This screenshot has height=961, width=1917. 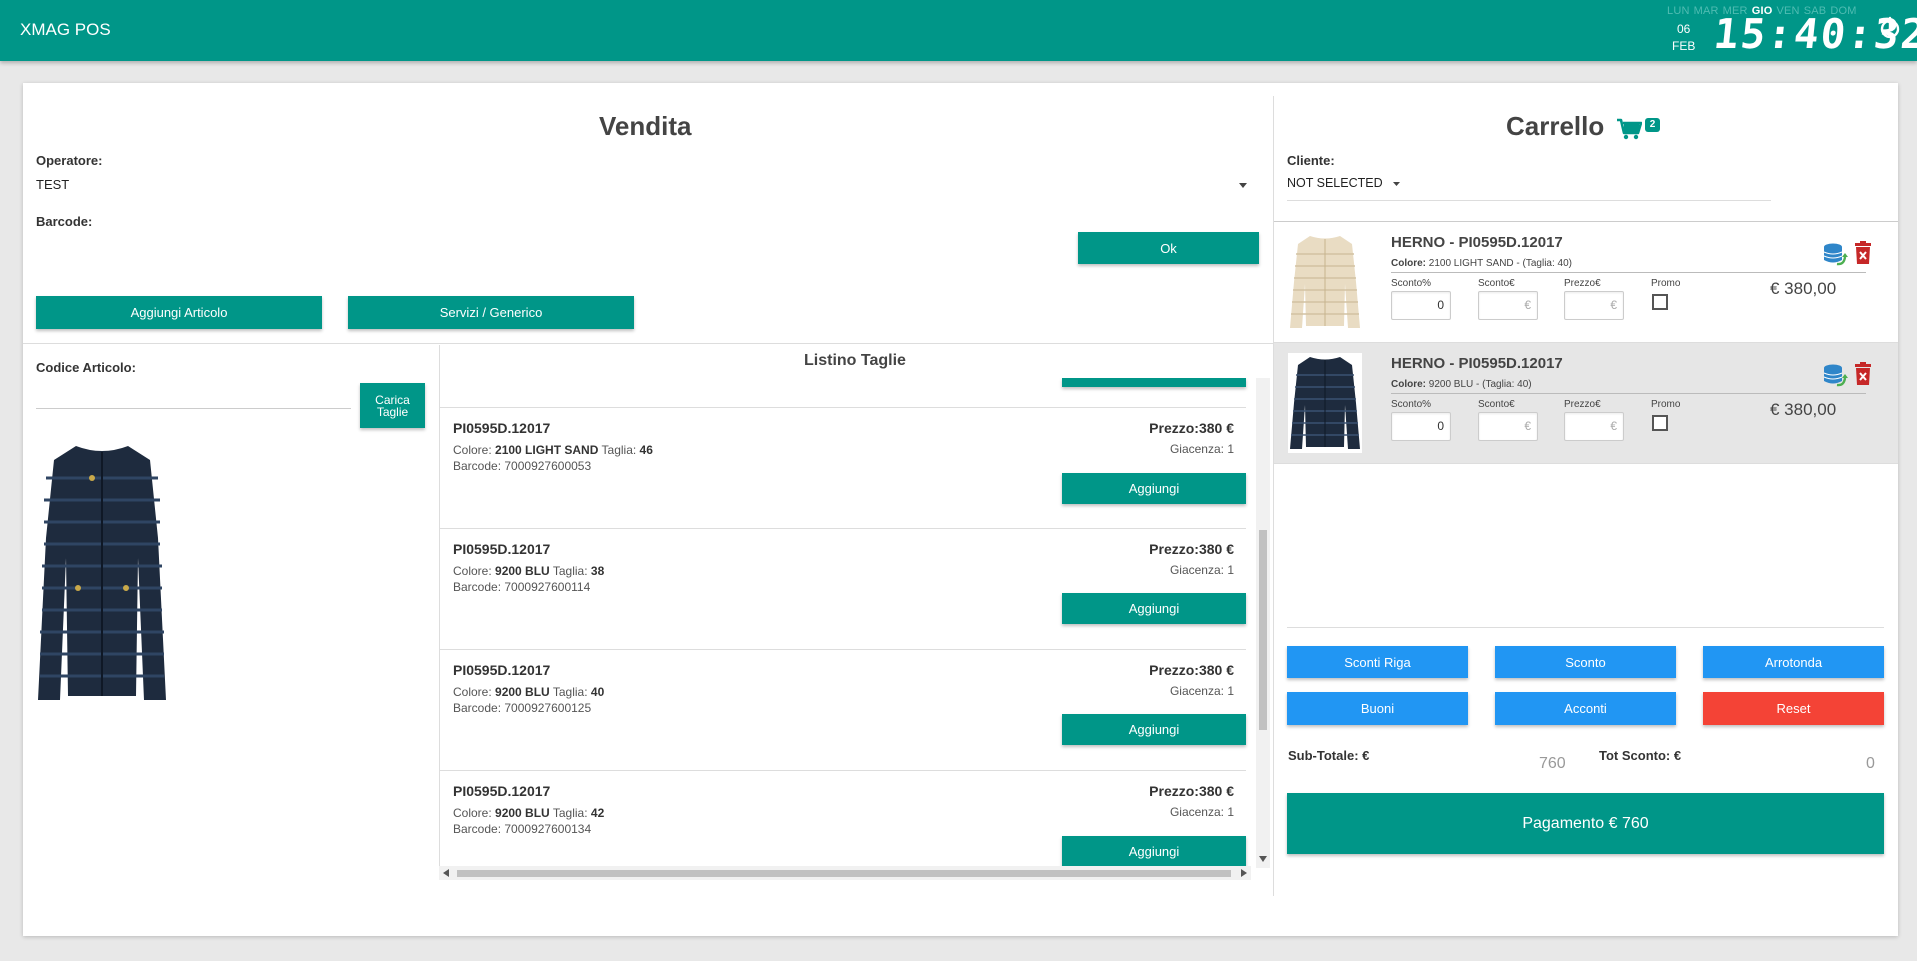 I want to click on discount-button: Sconto, so click(x=1585, y=662).